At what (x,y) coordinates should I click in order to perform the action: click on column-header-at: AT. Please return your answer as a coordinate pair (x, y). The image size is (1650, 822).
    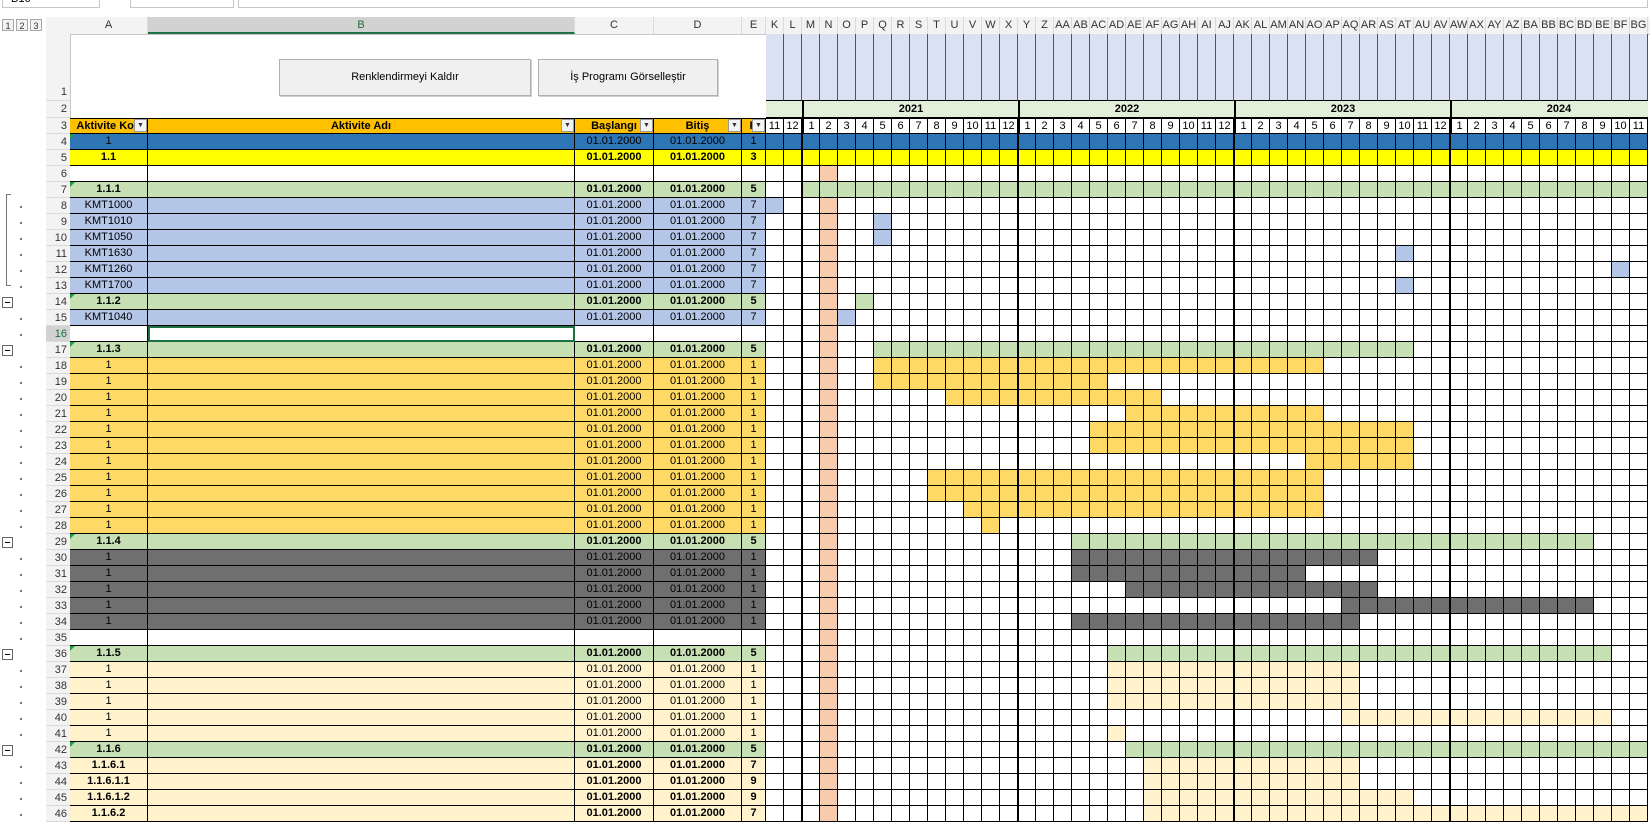
    Looking at the image, I should click on (1405, 25).